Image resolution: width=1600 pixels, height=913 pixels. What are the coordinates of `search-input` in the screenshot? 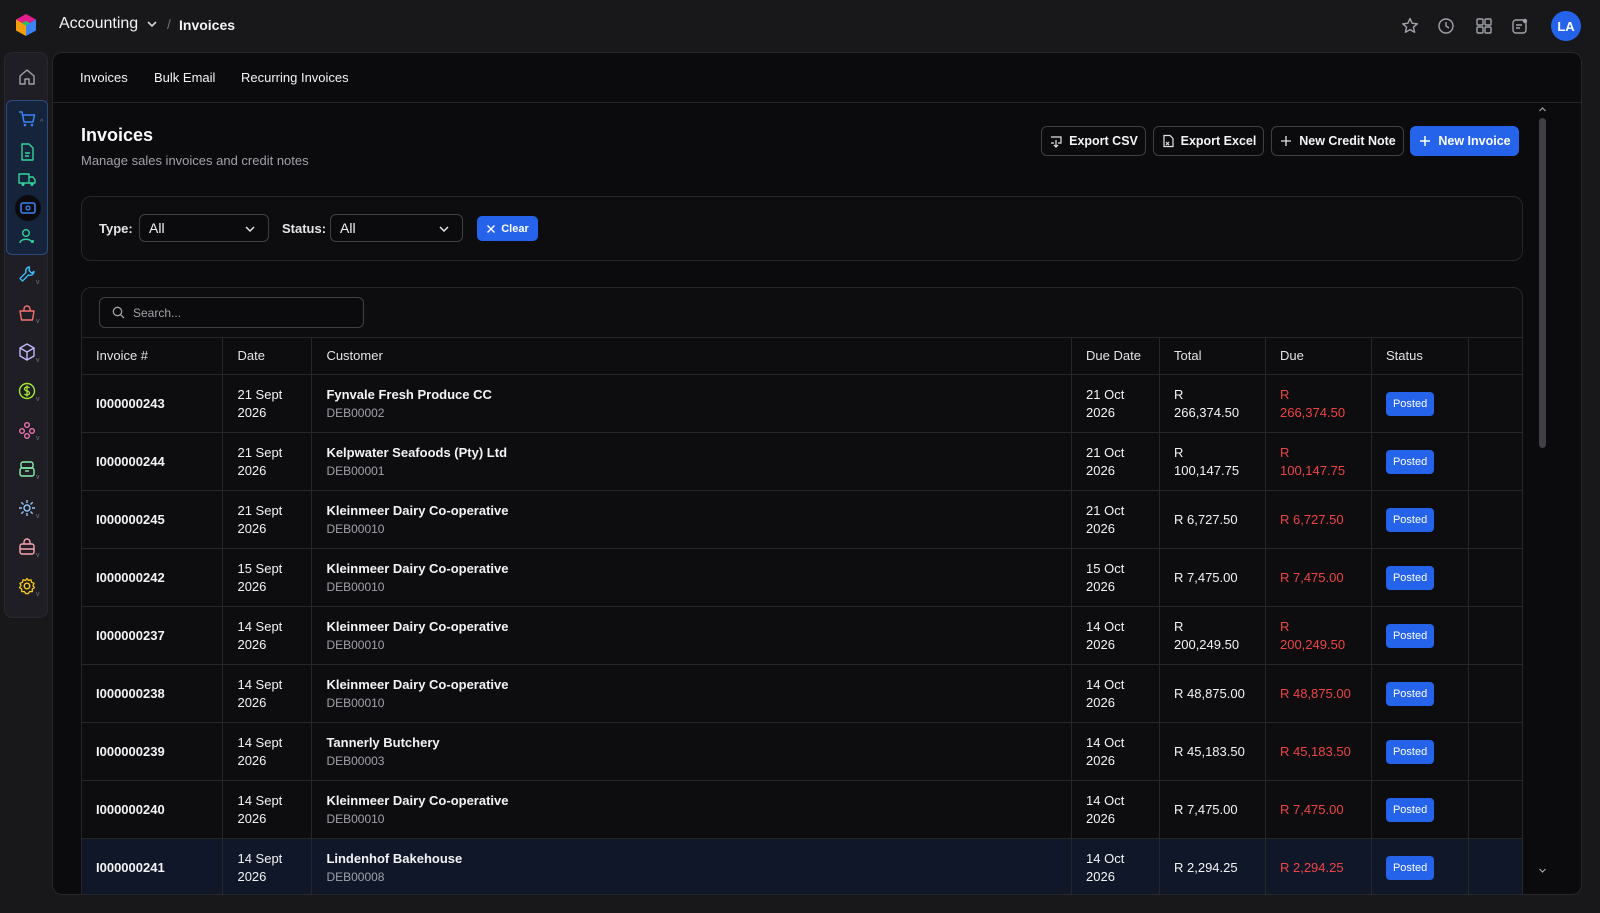 It's located at (243, 312).